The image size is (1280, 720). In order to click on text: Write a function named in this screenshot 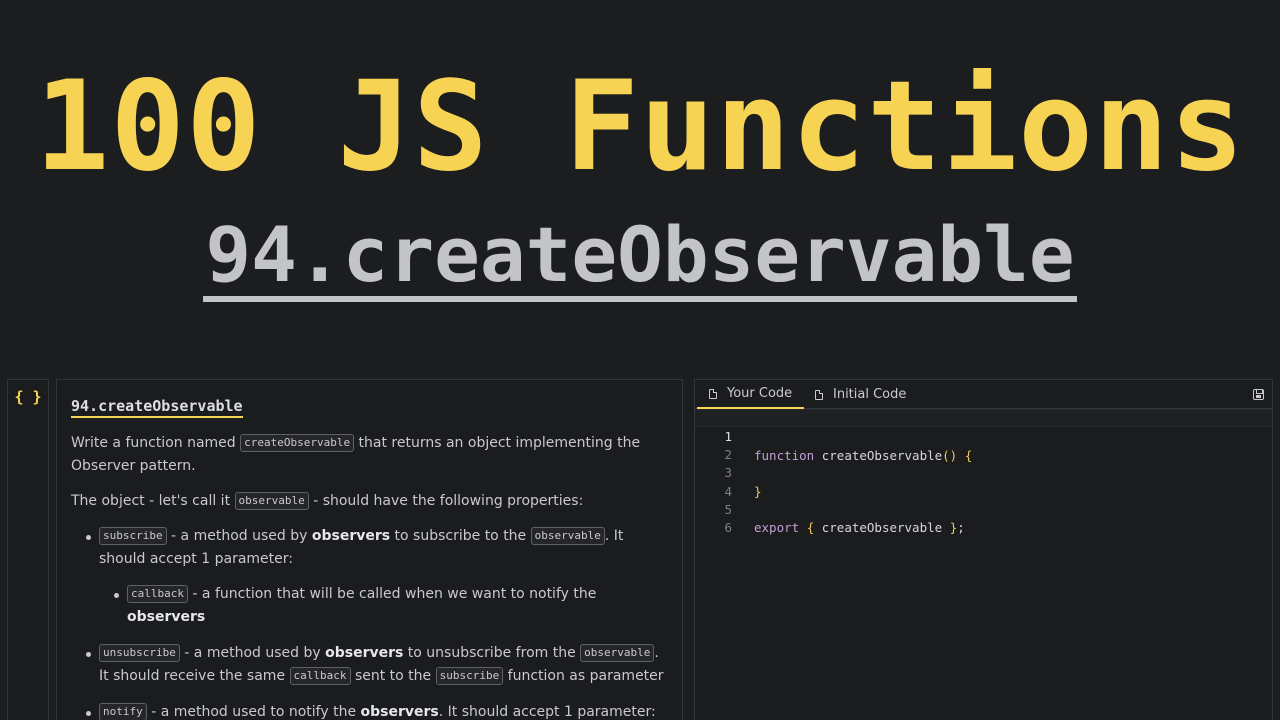, I will do `click(156, 443)`.